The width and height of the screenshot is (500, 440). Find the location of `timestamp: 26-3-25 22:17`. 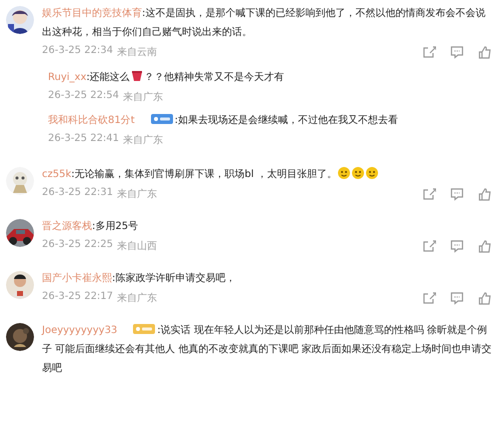

timestamp: 26-3-25 22:17 is located at coordinates (78, 297).